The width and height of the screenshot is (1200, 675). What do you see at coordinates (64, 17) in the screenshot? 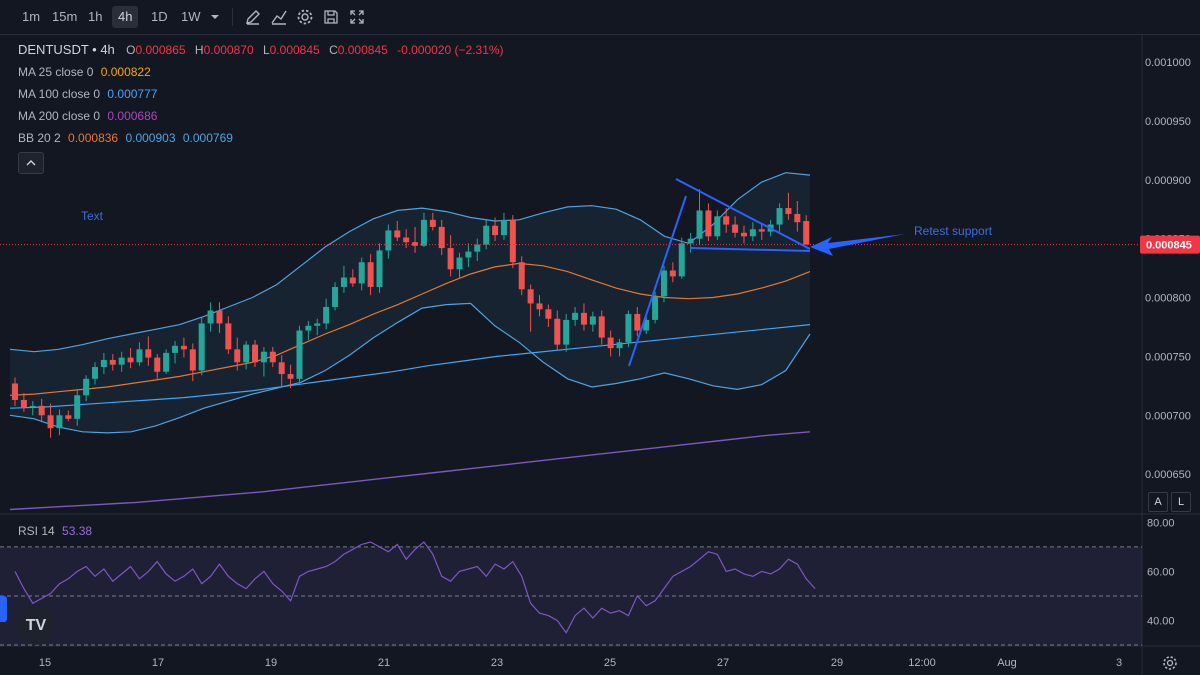
I see `timeframe-15m: 15m` at bounding box center [64, 17].